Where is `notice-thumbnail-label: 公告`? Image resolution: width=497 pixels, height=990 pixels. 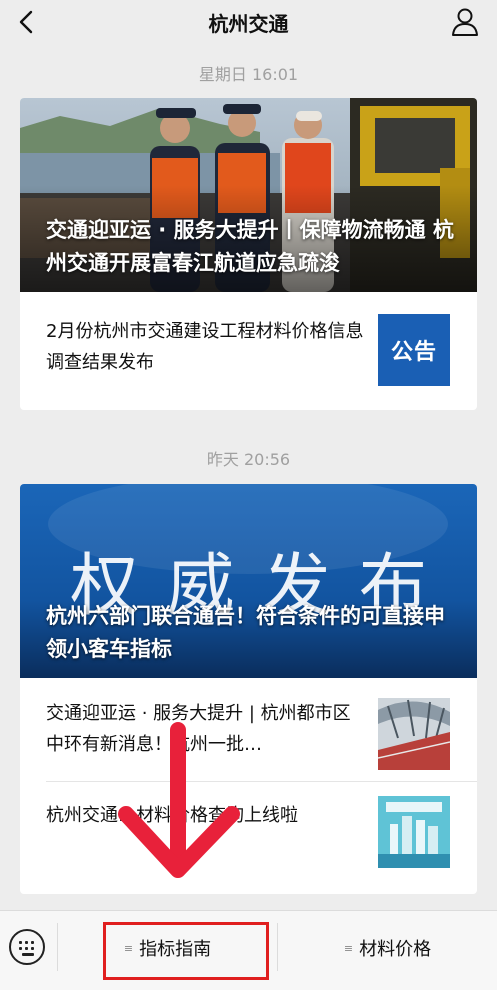 notice-thumbnail-label: 公告 is located at coordinates (413, 352).